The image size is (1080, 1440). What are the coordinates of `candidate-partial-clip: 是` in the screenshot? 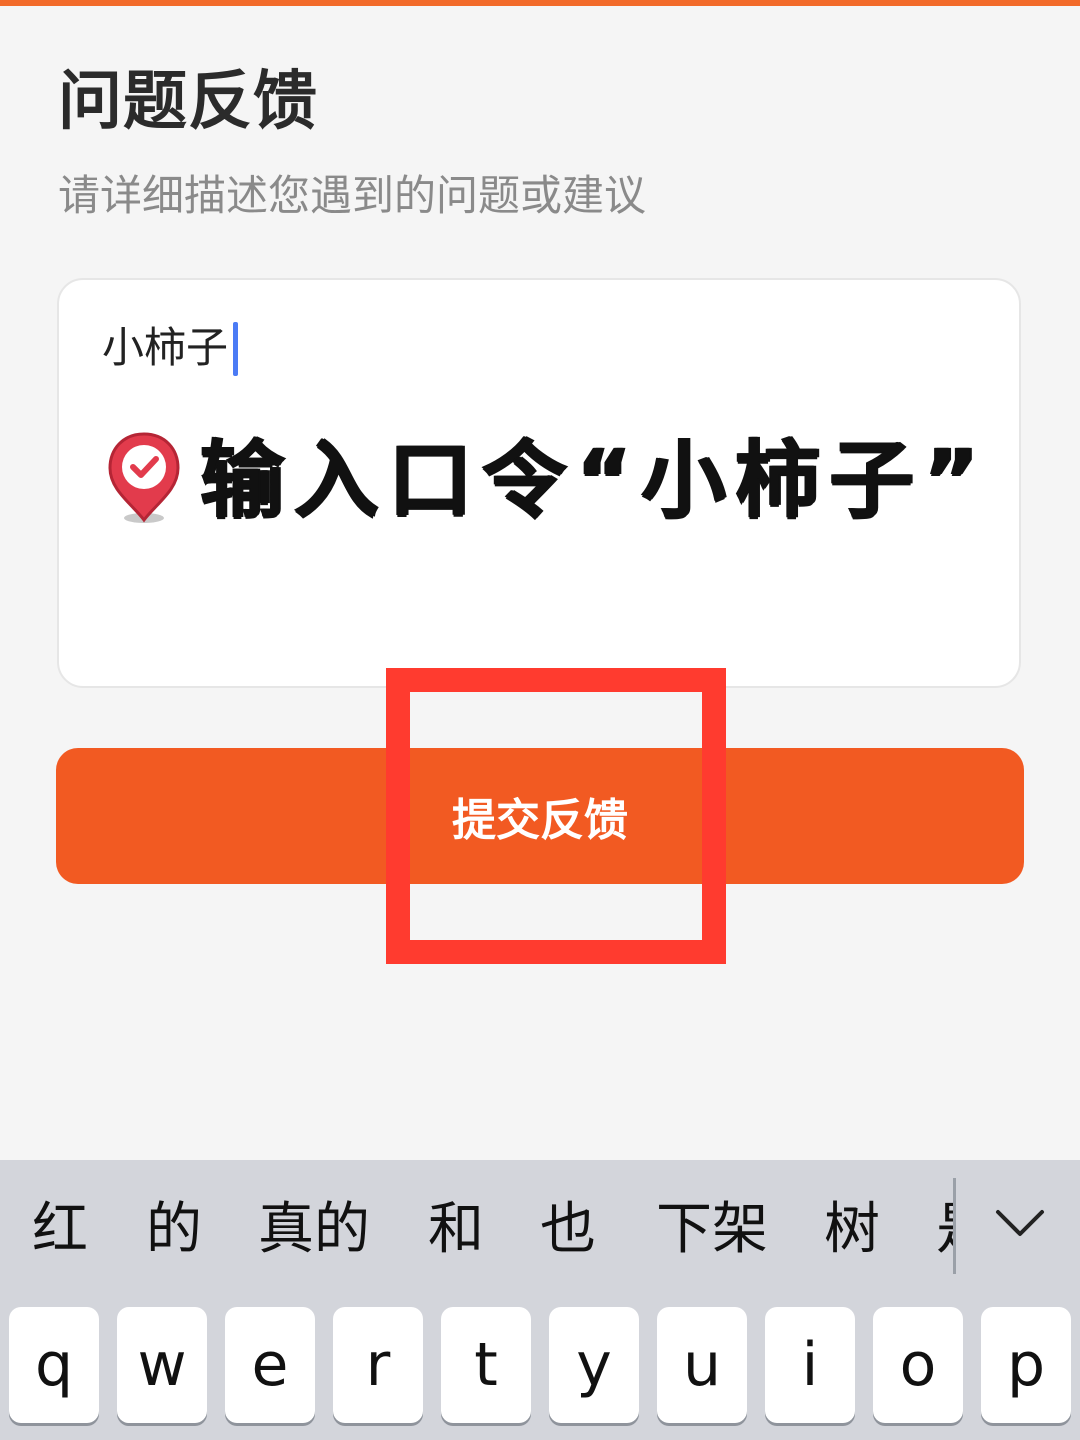 It's located at (945, 1235).